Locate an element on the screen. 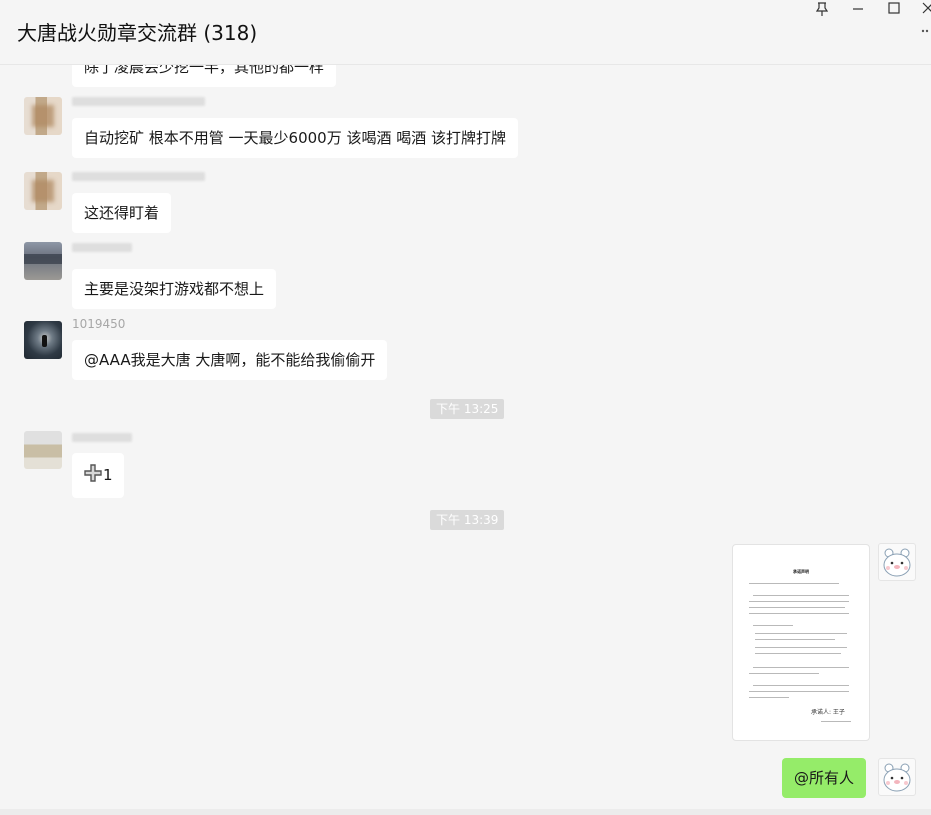 The height and width of the screenshot is (815, 931). timestamp: 下午 13:39 is located at coordinates (467, 520).